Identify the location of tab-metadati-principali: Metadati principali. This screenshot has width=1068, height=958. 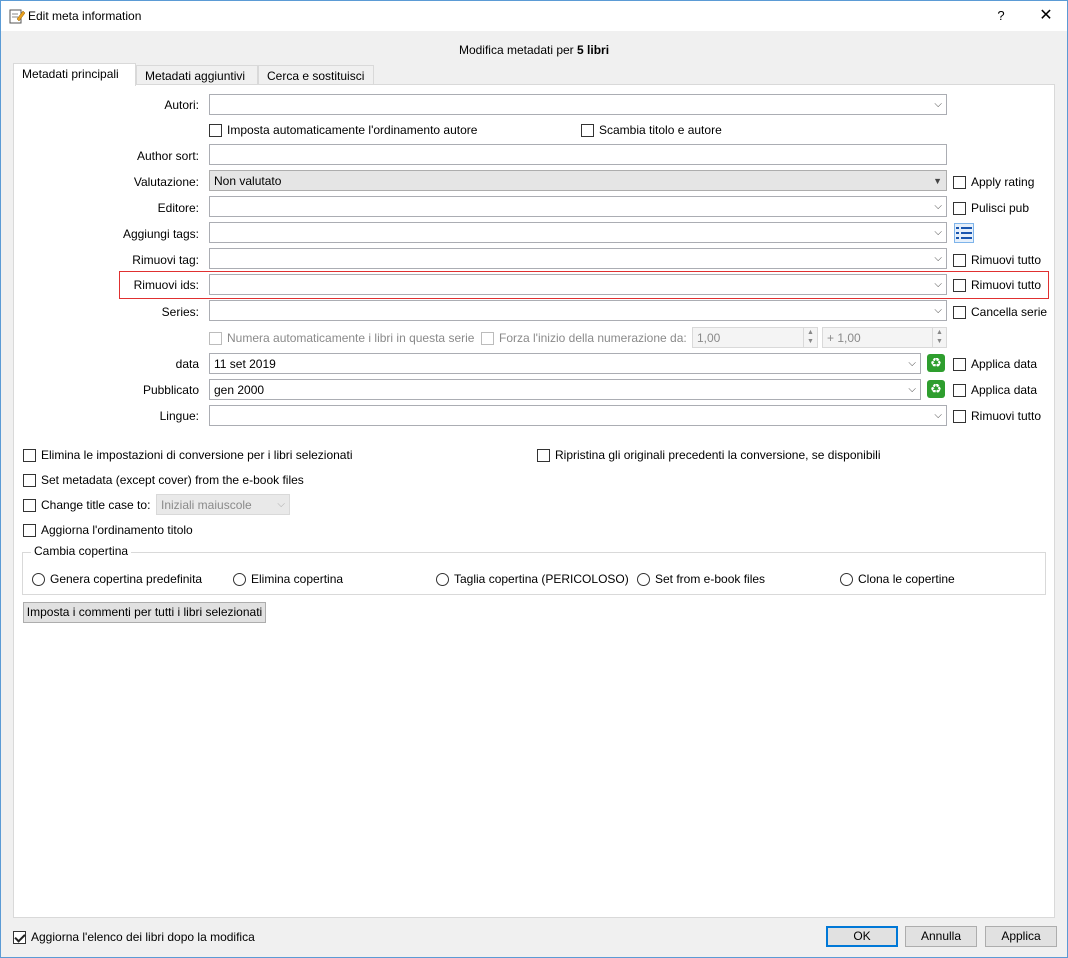
(74, 74).